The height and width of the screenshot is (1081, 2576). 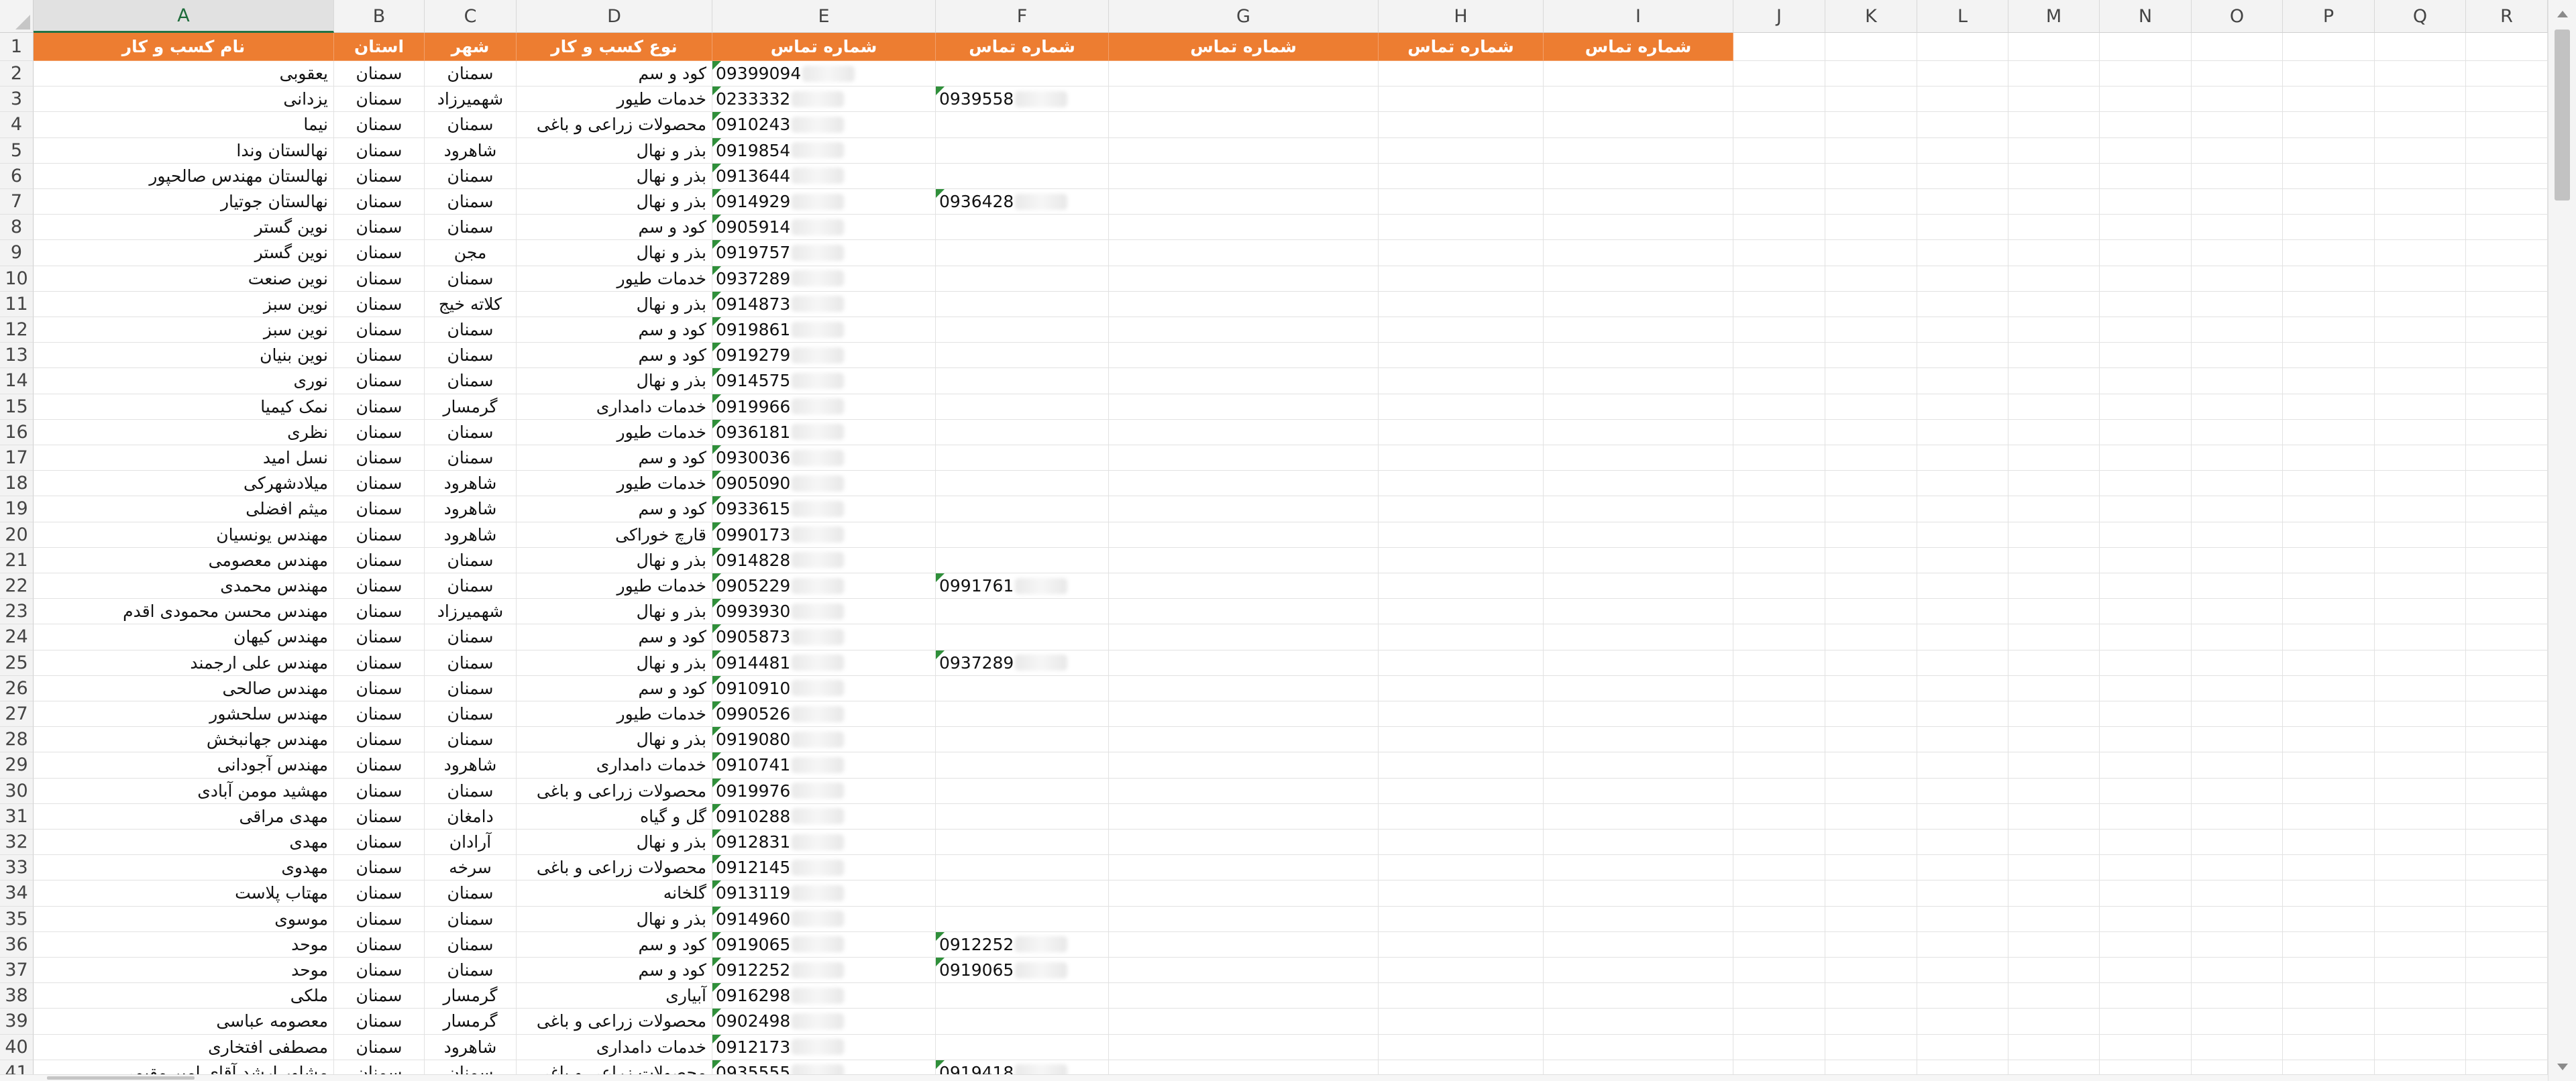 I want to click on business-name-cell: مهندس آجودانی, so click(x=184, y=765).